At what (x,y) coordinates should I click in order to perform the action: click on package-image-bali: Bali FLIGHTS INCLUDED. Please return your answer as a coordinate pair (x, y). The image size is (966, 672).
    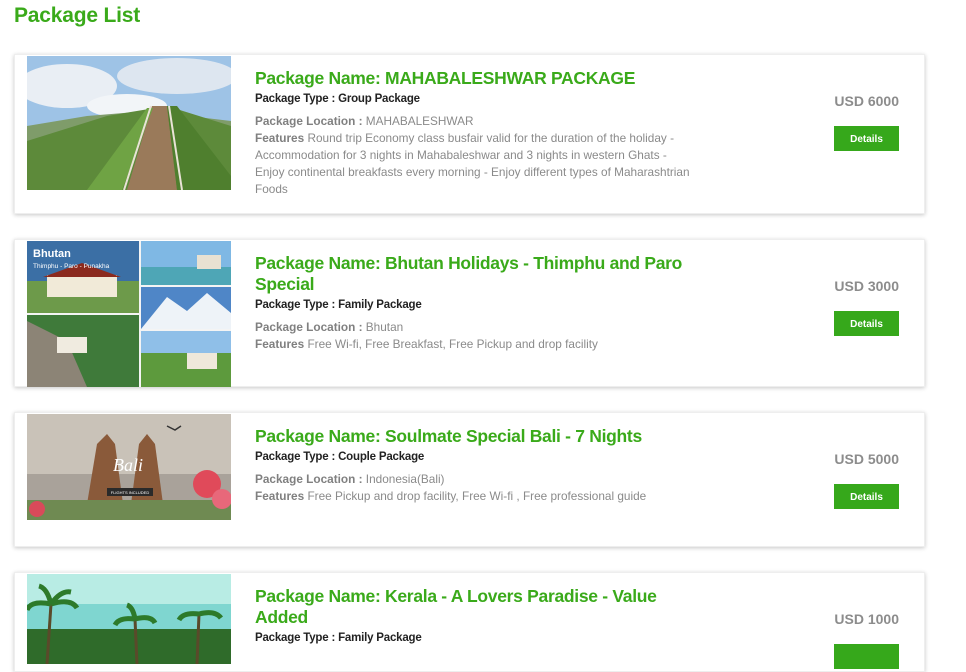
    Looking at the image, I should click on (129, 467).